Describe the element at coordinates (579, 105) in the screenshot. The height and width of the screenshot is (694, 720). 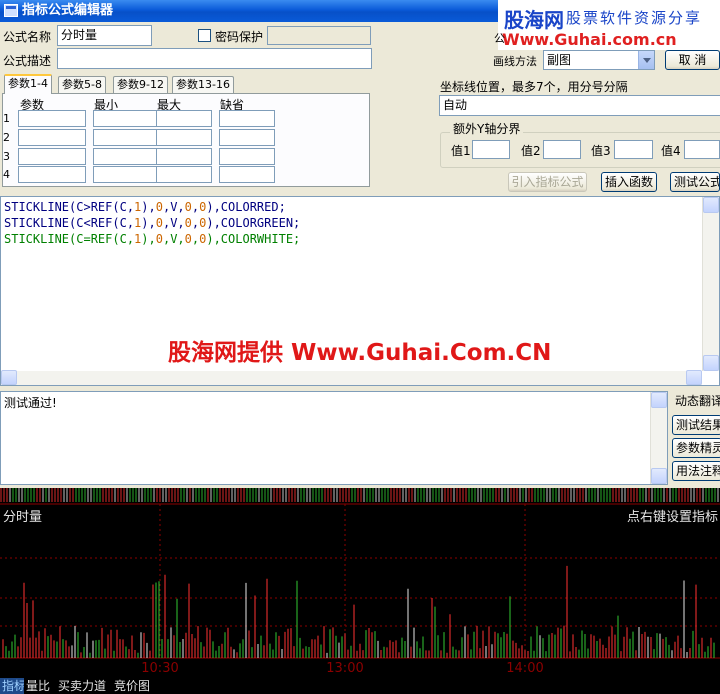
I see `axis-position-input: 自动` at that location.